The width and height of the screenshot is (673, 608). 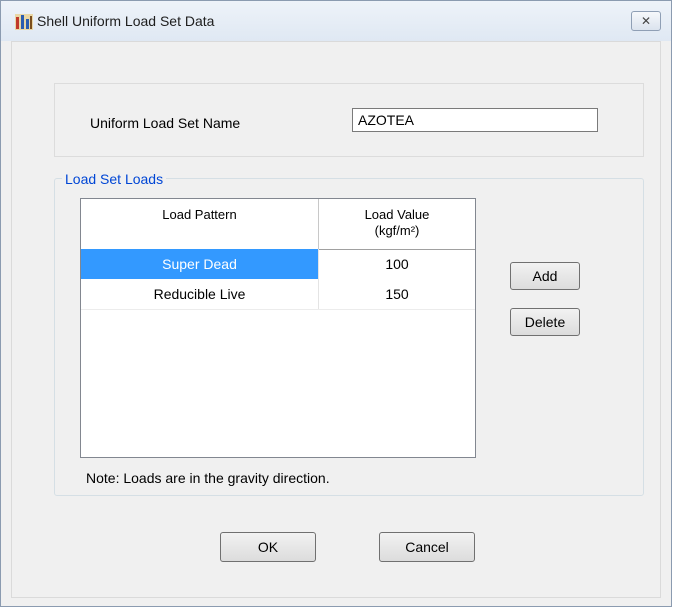 I want to click on load-pattern-cell: Super Dead, so click(x=200, y=264).